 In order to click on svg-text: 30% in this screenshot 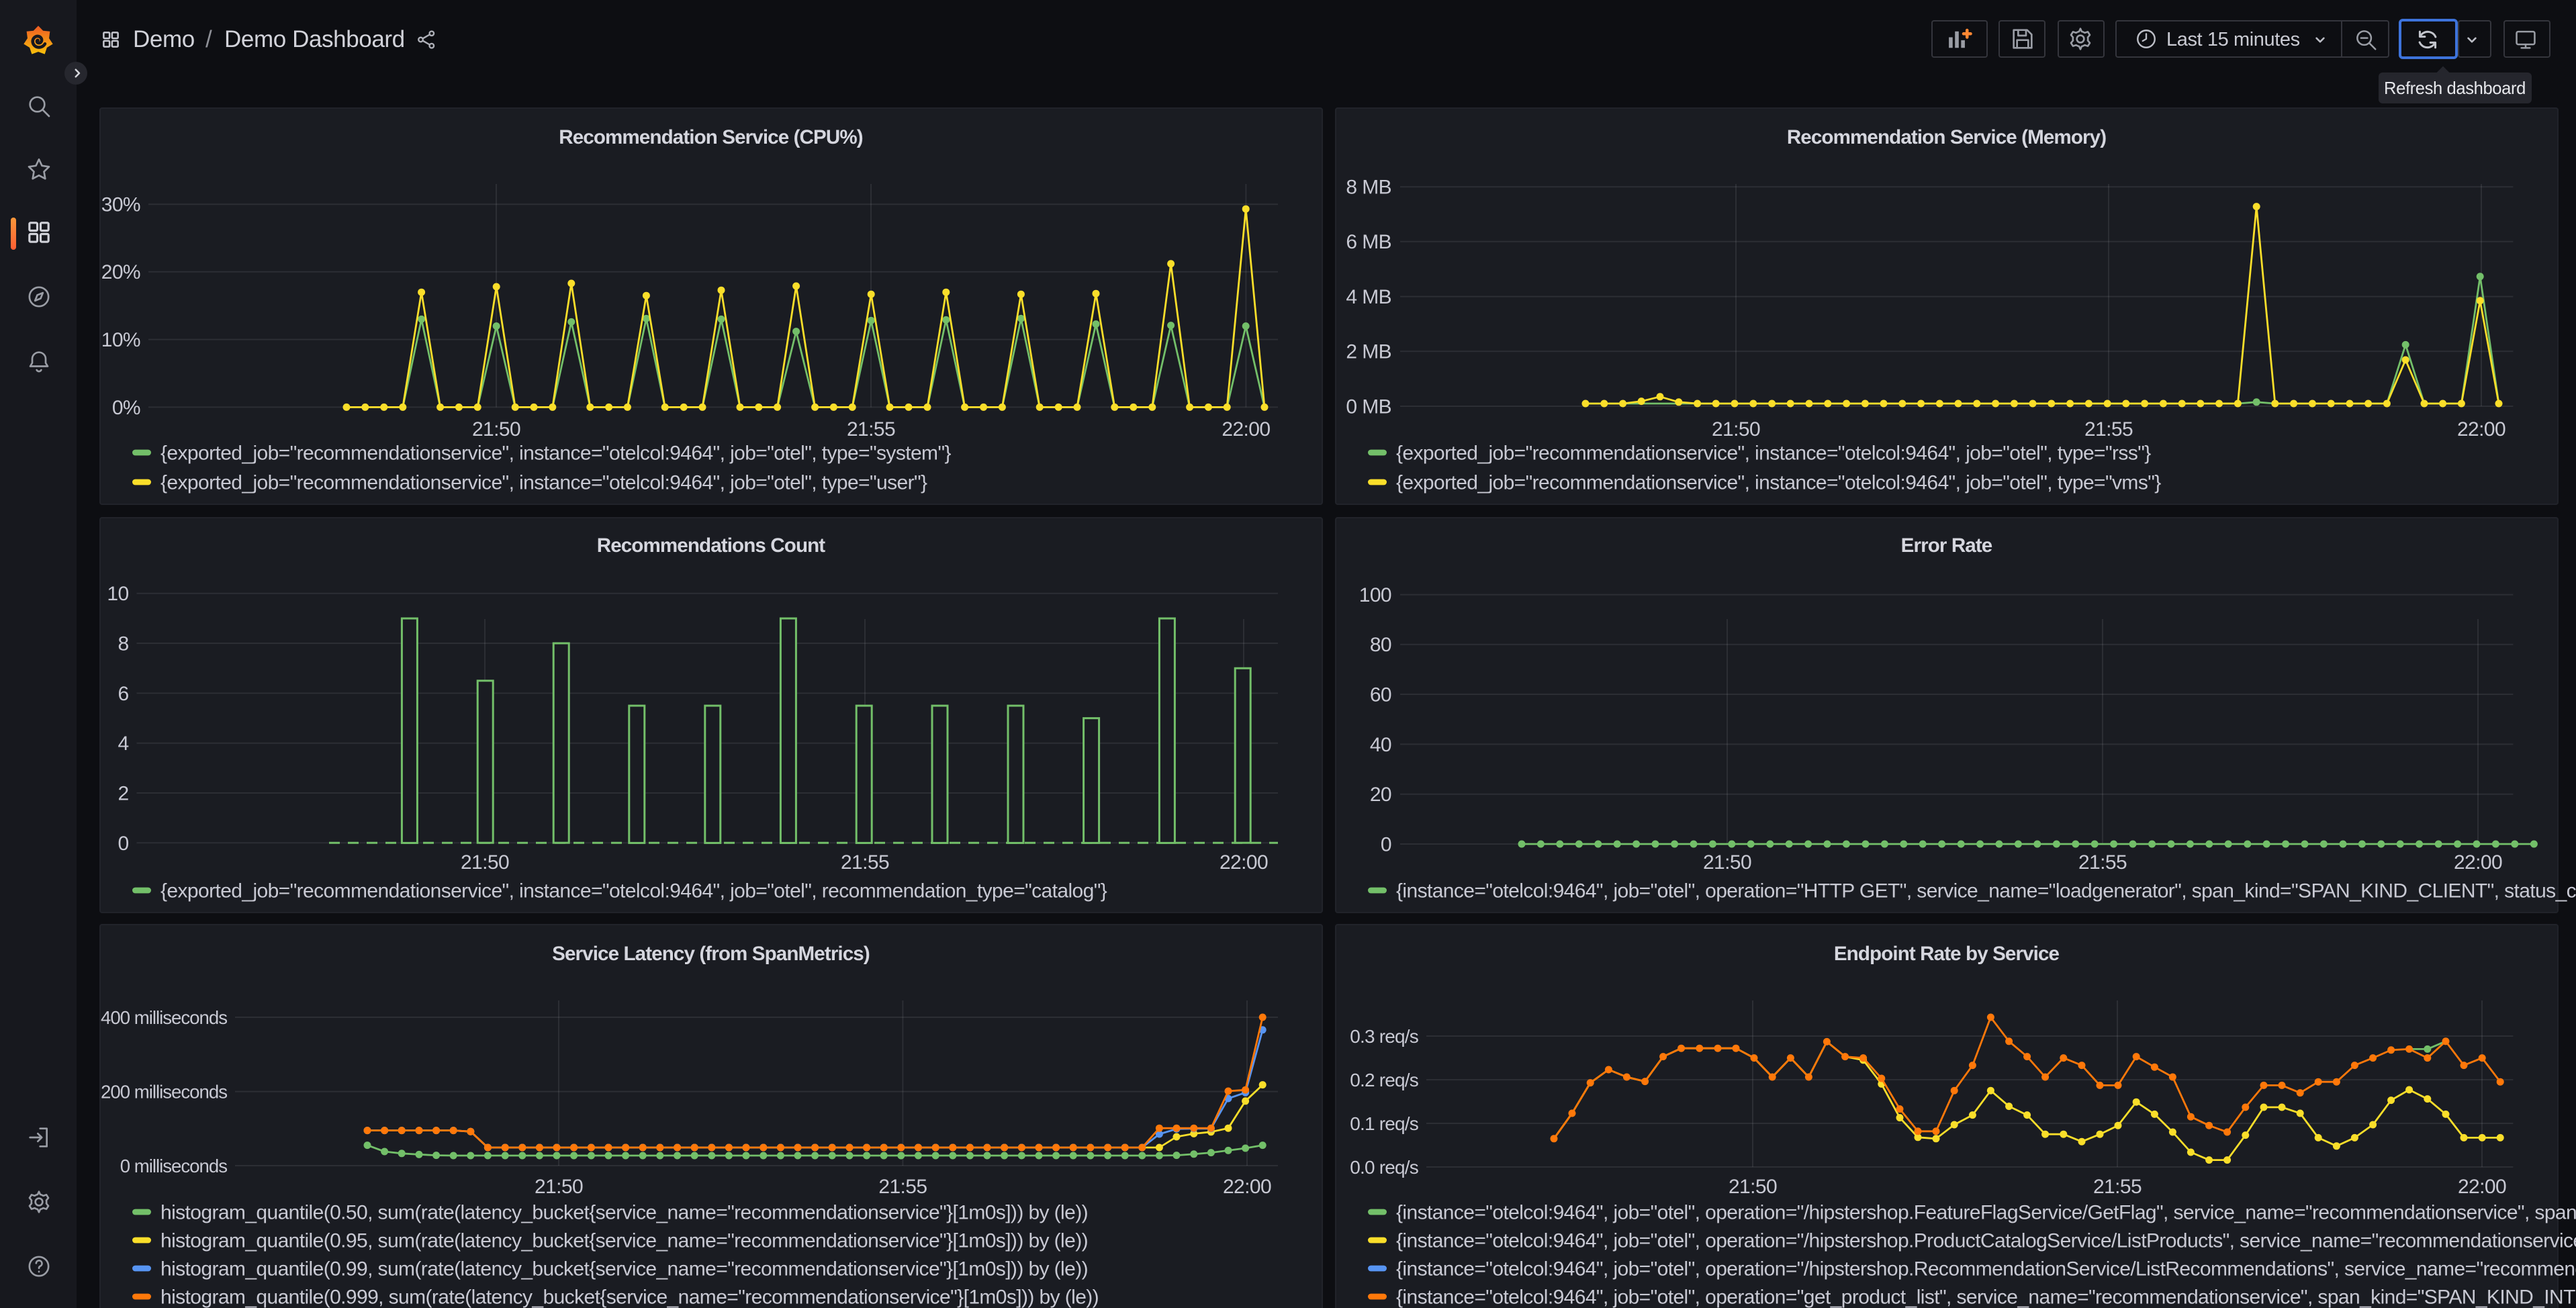, I will do `click(120, 205)`.